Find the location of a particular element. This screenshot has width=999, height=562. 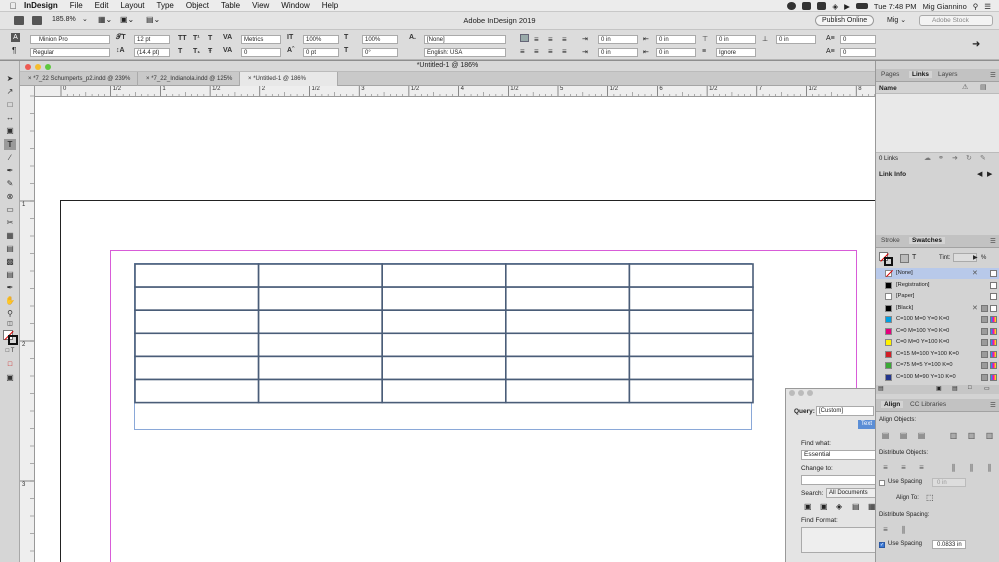

spacing-field-1: 0 in is located at coordinates (949, 482).